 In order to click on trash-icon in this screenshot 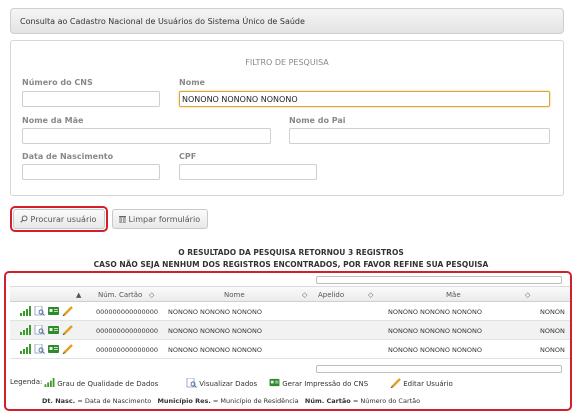, I will do `click(122, 220)`.